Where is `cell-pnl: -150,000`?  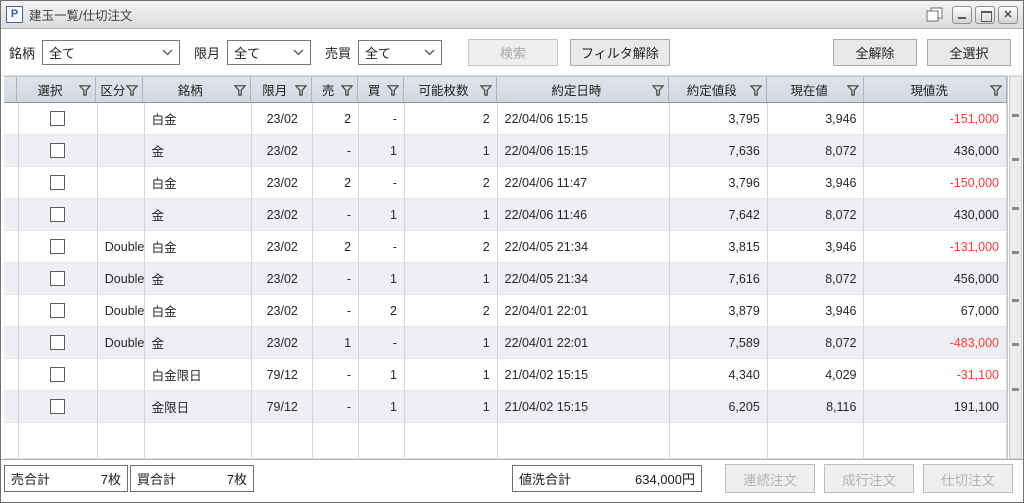
cell-pnl: -150,000 is located at coordinates (935, 183).